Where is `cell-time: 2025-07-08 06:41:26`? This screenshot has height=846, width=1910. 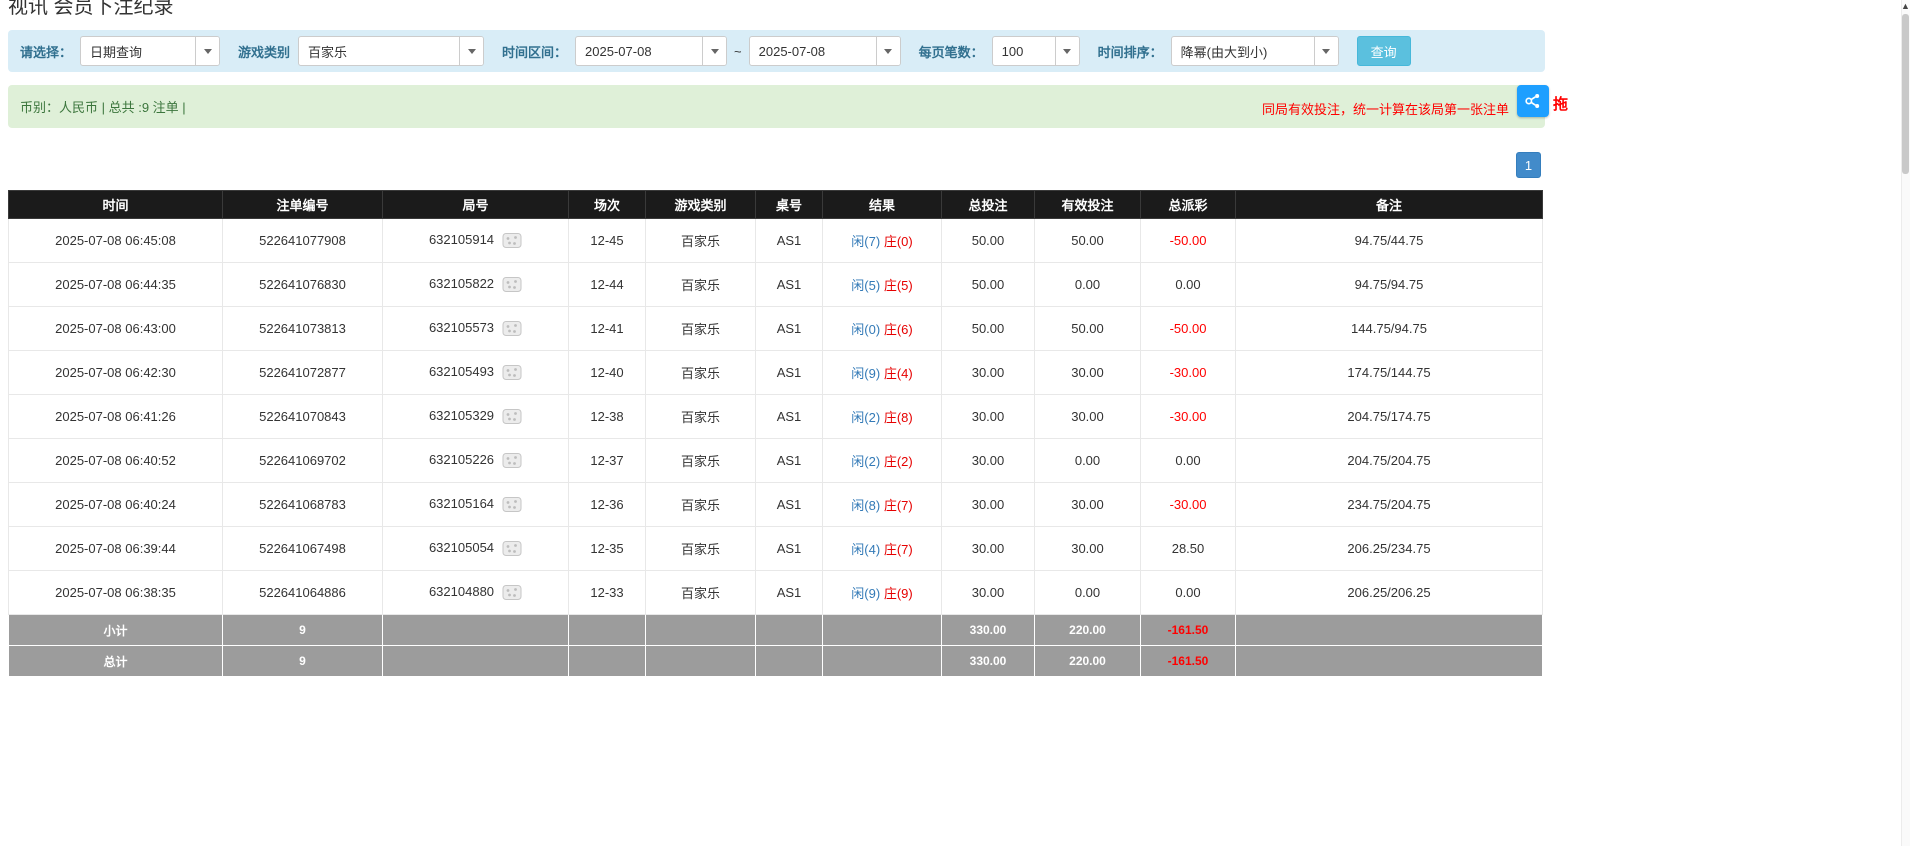 cell-time: 2025-07-08 06:41:26 is located at coordinates (115, 416).